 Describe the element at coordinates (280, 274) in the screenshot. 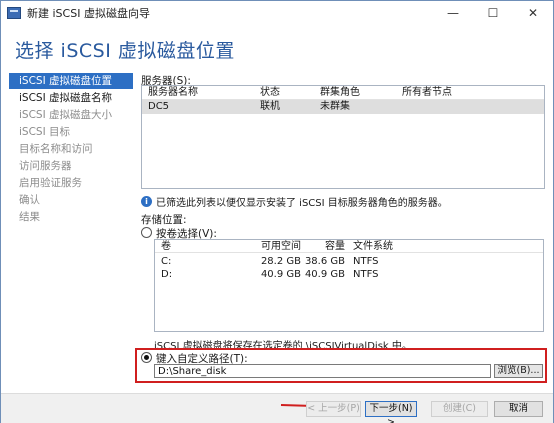

I see `free-space-cell: 40.9 GB` at that location.